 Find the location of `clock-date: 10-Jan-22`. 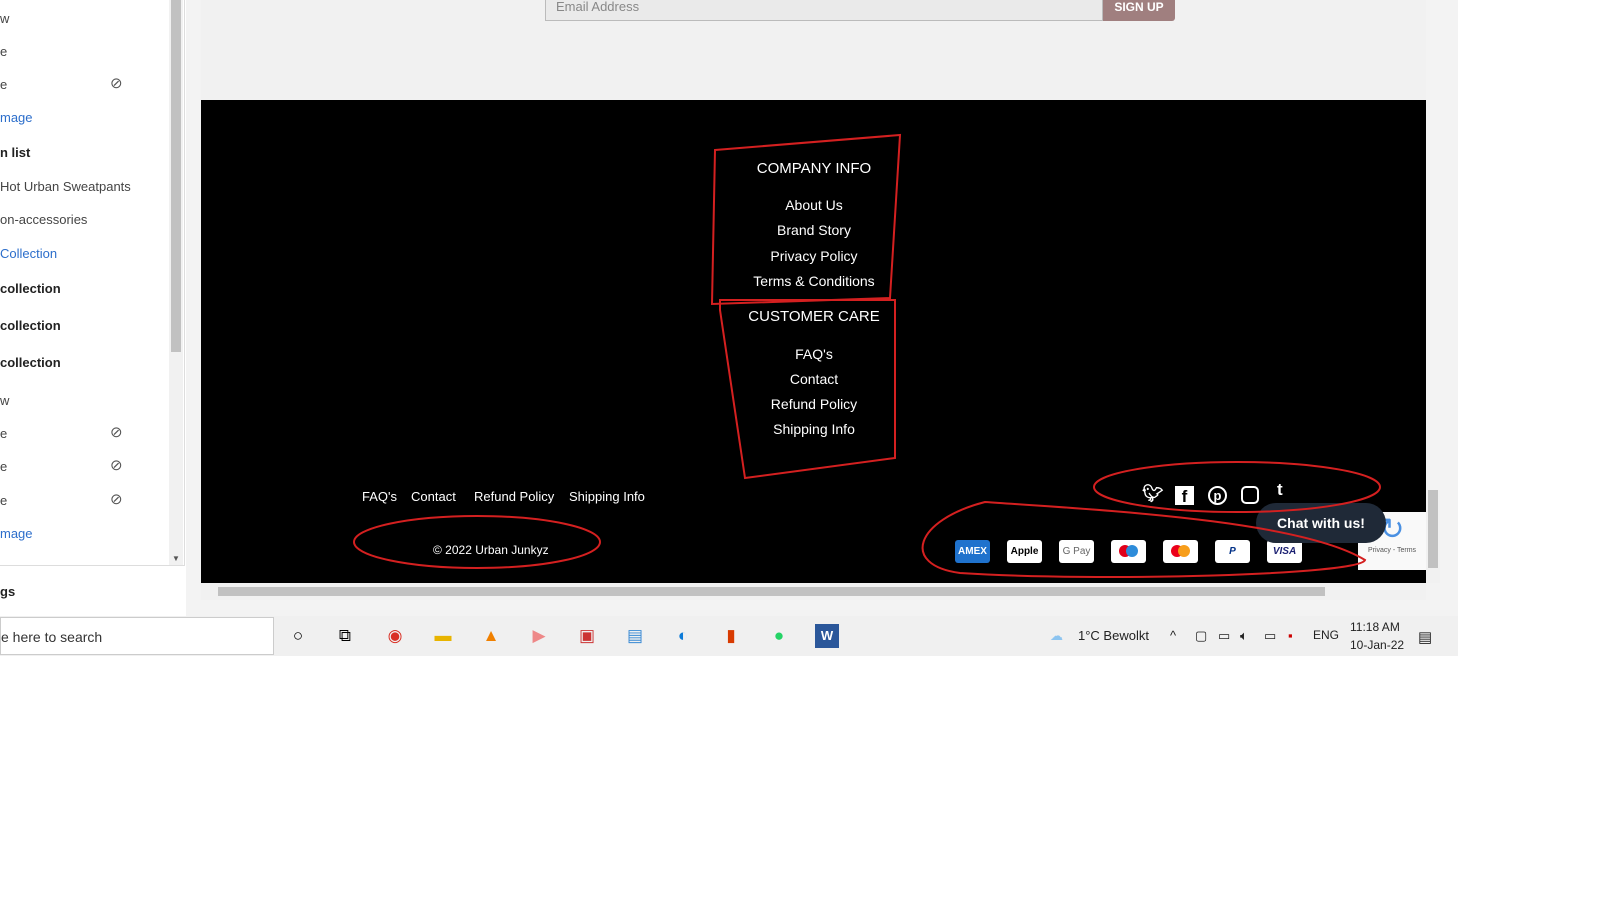

clock-date: 10-Jan-22 is located at coordinates (1377, 645).